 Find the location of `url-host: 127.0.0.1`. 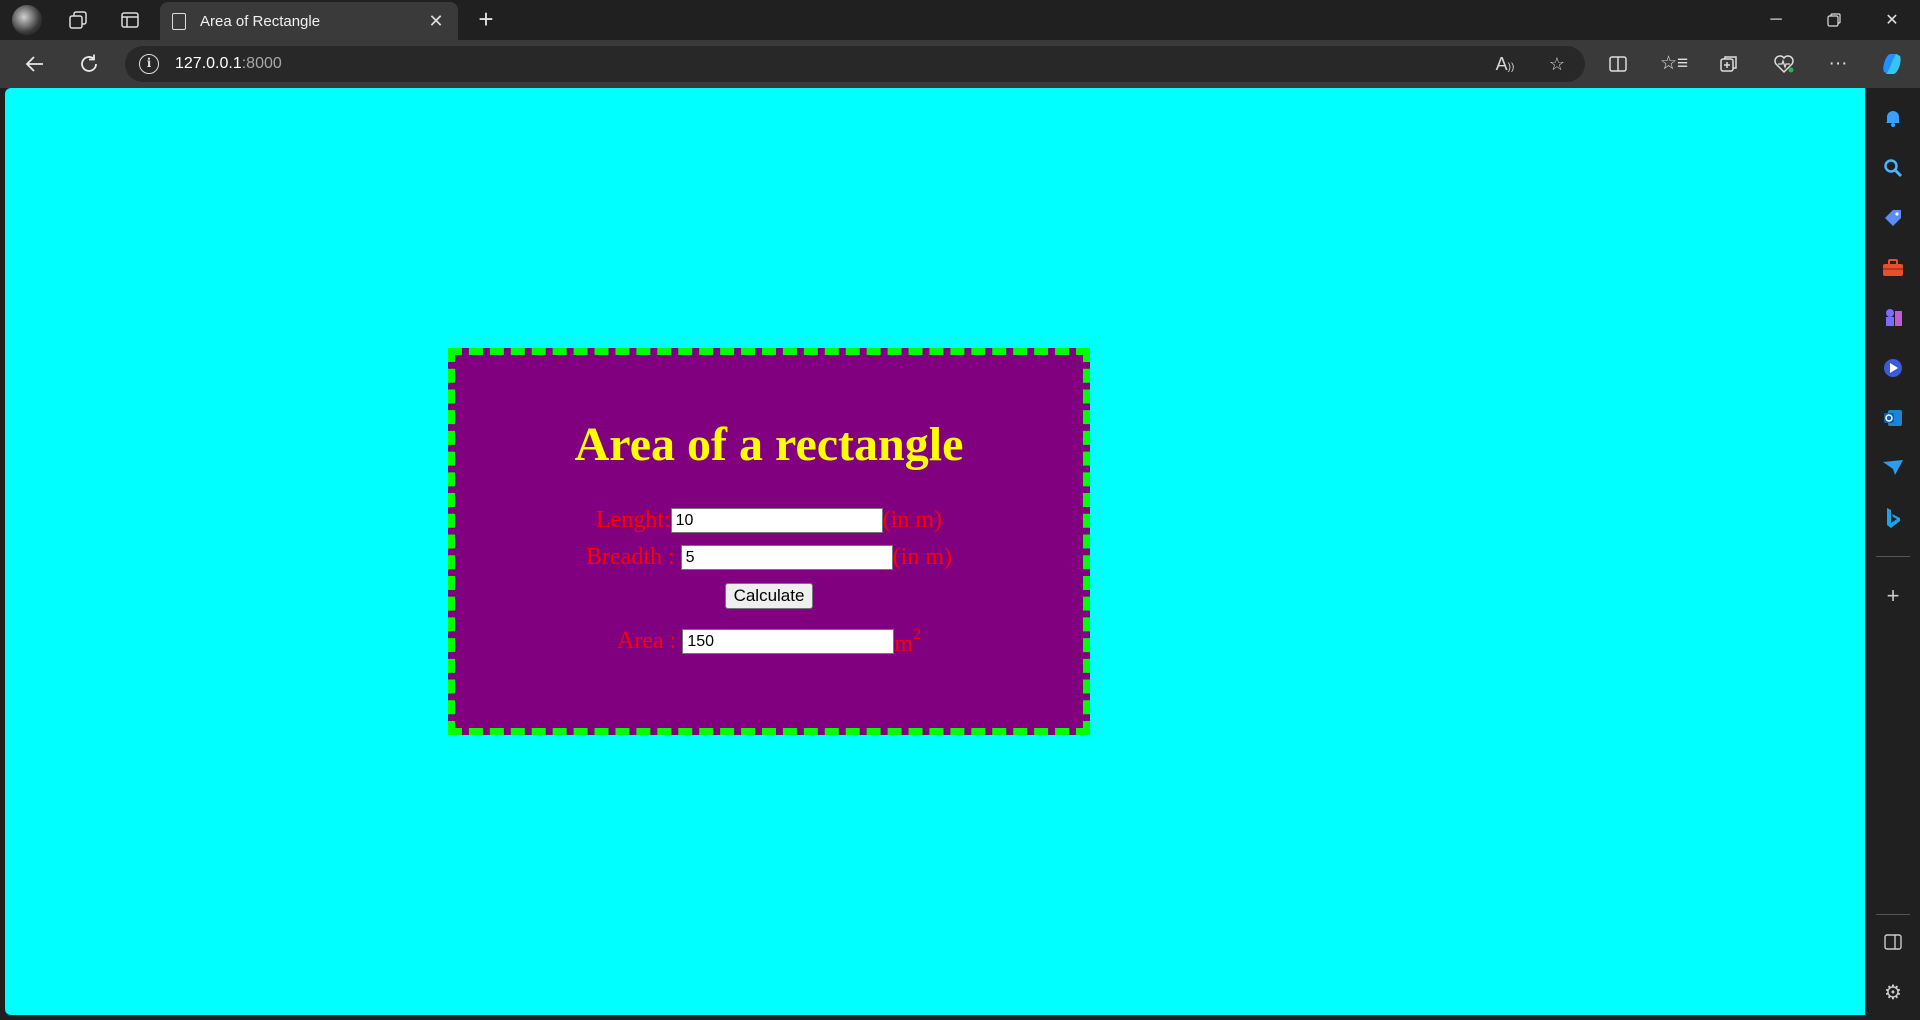

url-host: 127.0.0.1 is located at coordinates (208, 63).